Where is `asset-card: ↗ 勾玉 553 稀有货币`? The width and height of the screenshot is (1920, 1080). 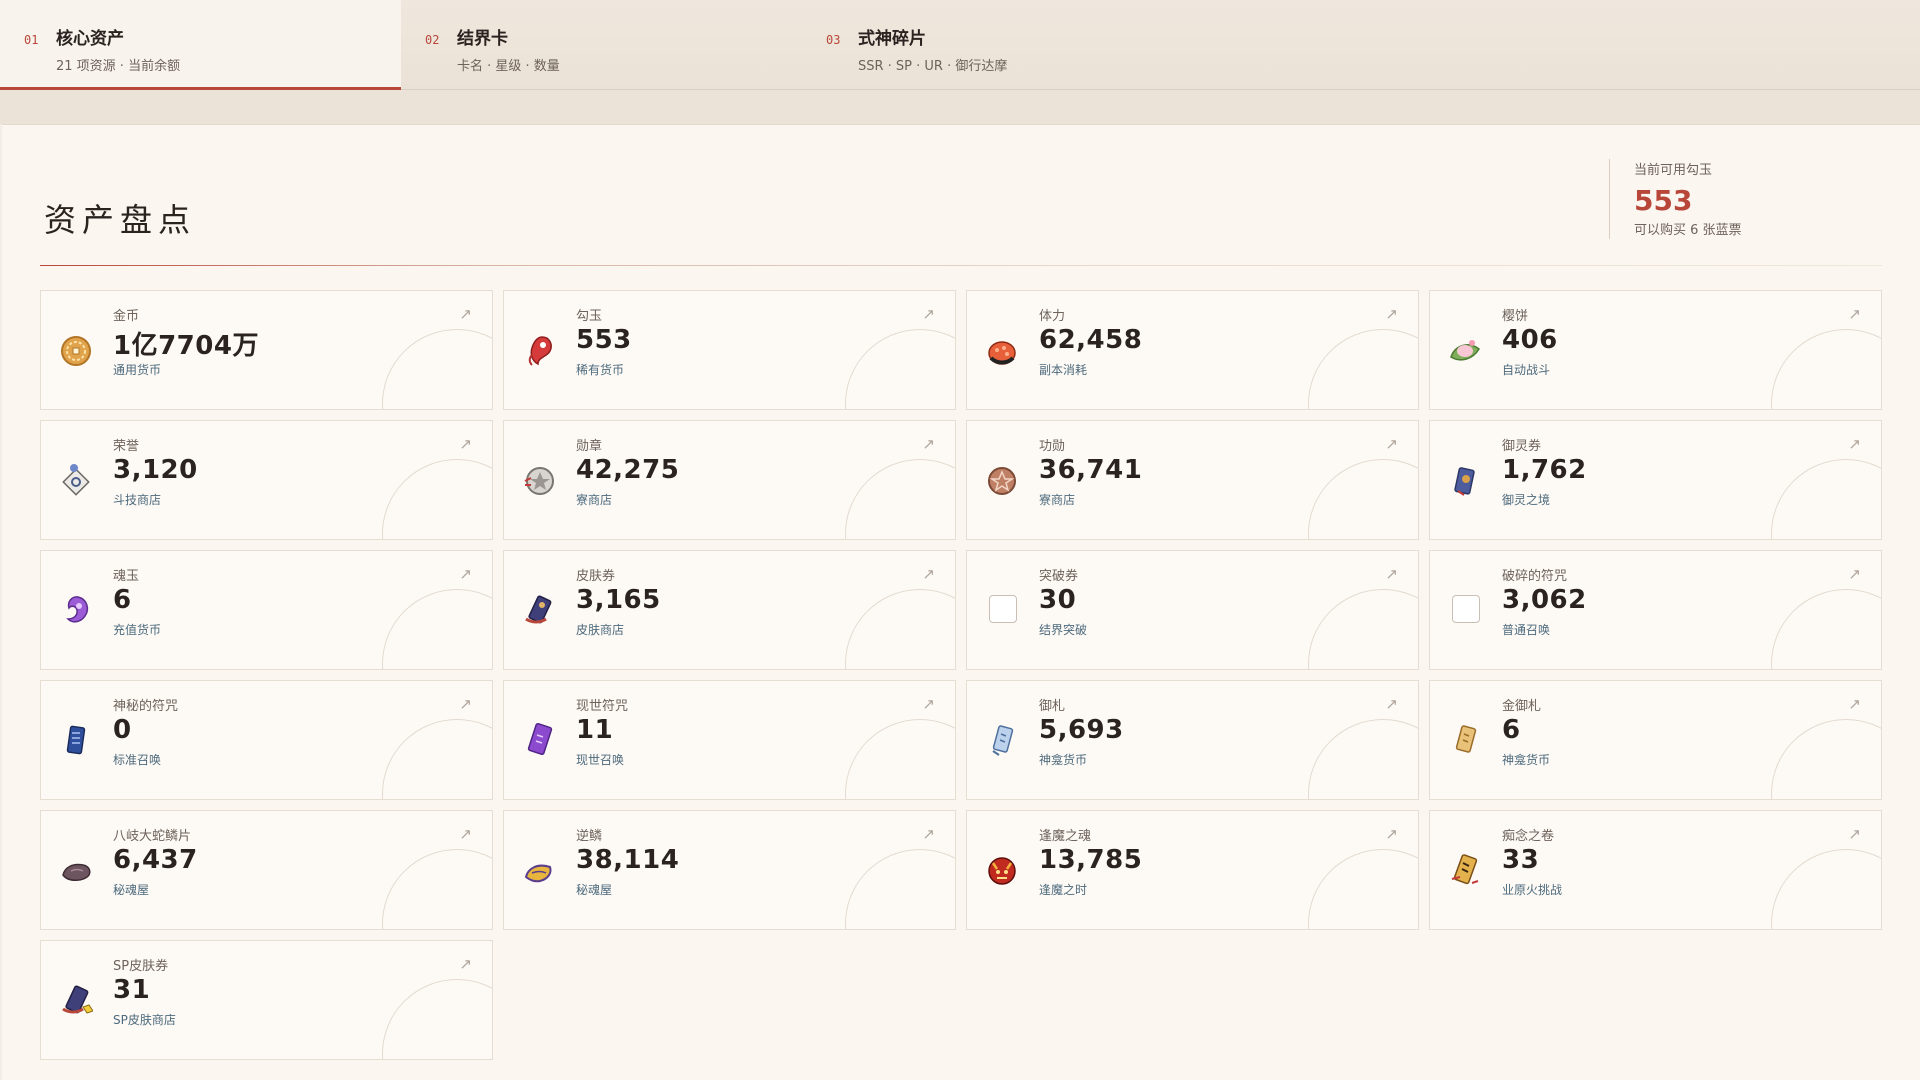
asset-card: ↗ 勾玉 553 稀有货币 is located at coordinates (729, 350).